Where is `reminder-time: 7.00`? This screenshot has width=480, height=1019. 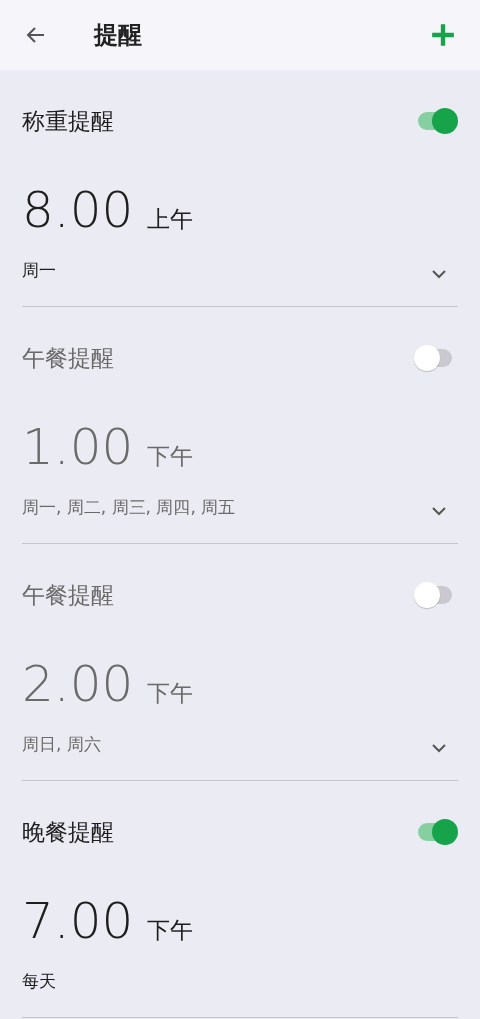 reminder-time: 7.00 is located at coordinates (78, 921).